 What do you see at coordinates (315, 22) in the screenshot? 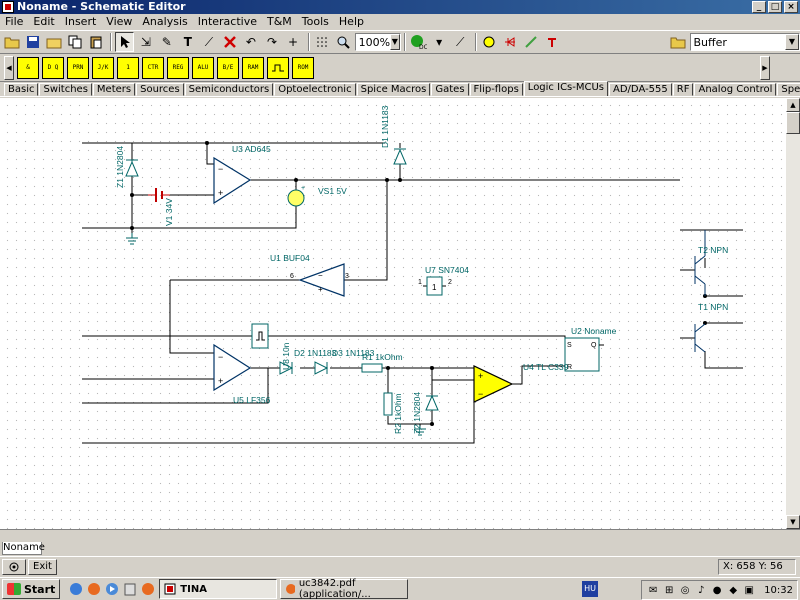
I see `menu-tools: Tools` at bounding box center [315, 22].